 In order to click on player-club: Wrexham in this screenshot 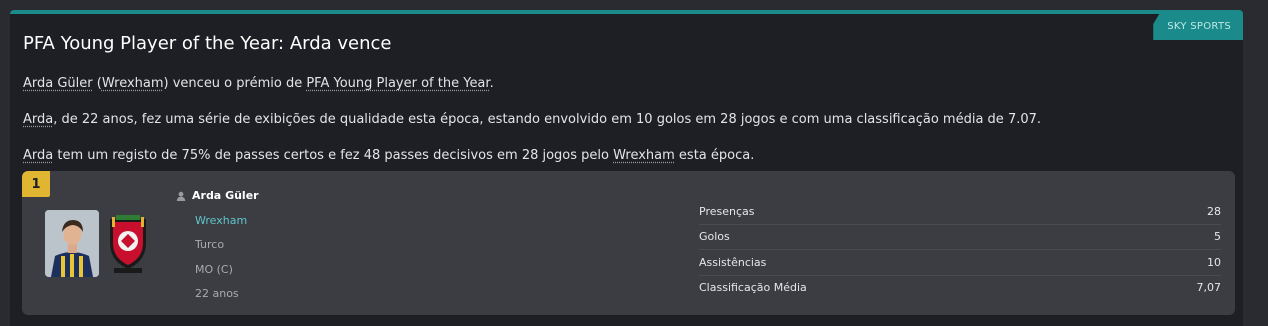, I will do `click(221, 220)`.